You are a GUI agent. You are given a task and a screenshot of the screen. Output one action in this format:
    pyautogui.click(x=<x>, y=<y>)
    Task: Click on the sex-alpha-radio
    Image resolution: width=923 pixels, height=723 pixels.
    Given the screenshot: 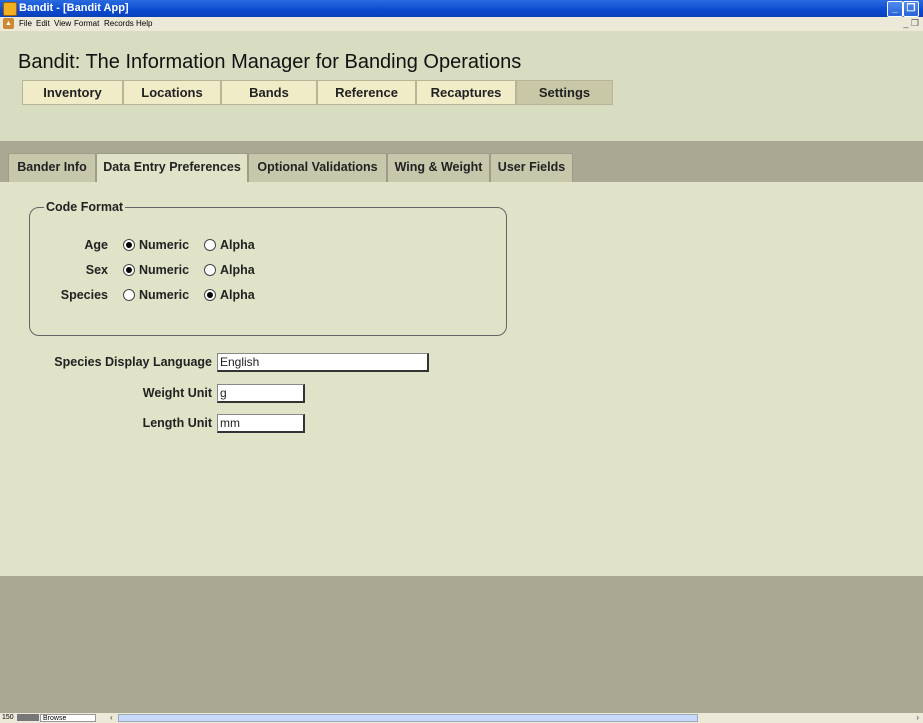 What is the action you would take?
    pyautogui.click(x=210, y=270)
    